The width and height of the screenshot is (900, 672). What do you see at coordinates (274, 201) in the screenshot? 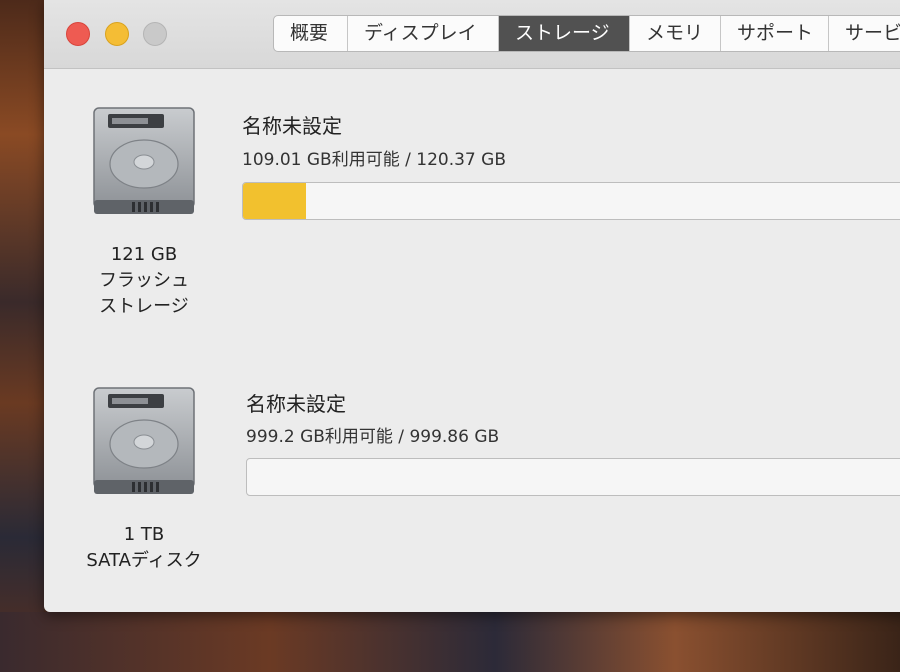
I see `storage-used-segment` at bounding box center [274, 201].